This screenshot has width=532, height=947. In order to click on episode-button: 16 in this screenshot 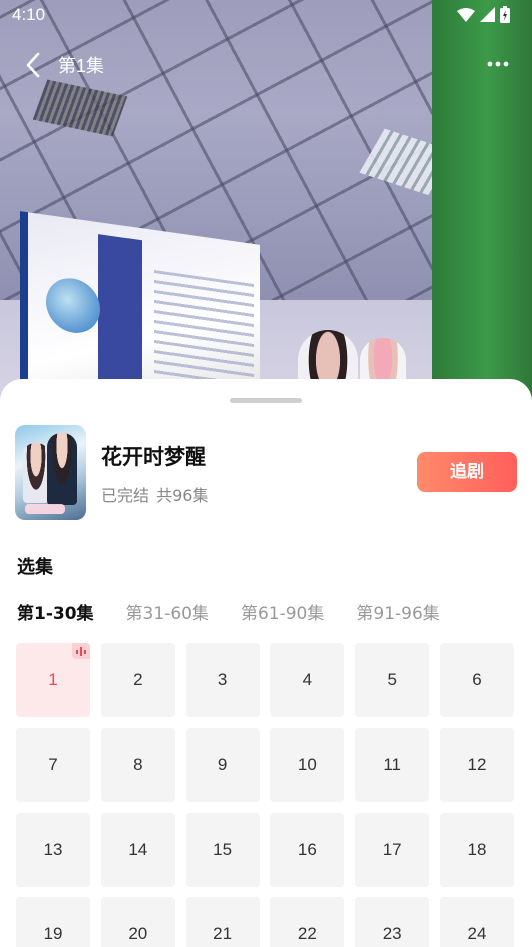, I will do `click(307, 849)`.